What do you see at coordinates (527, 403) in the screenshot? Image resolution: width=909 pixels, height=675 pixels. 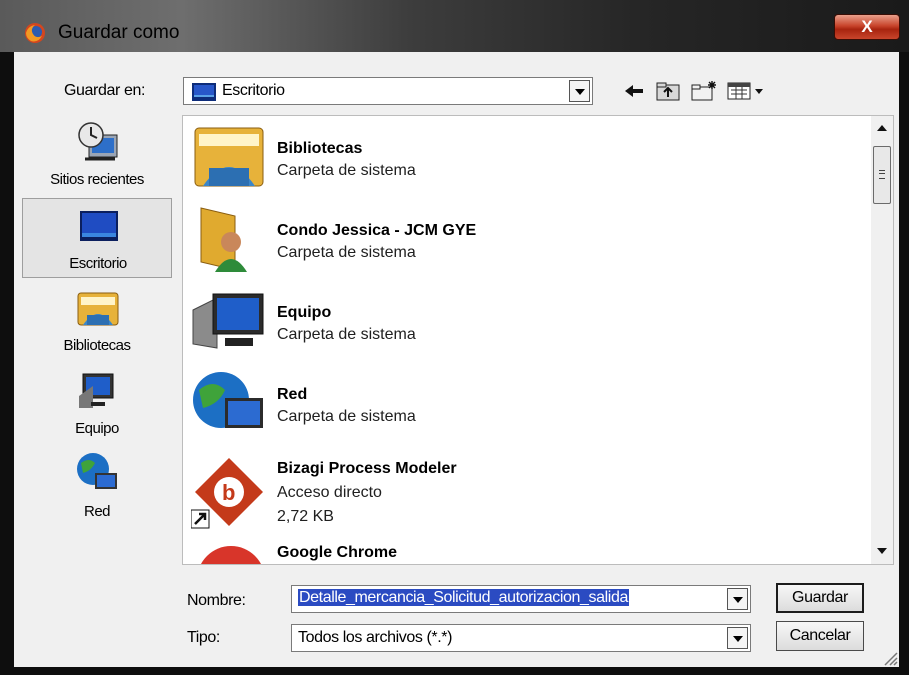 I see `list-item: Red Carpeta de sistema` at bounding box center [527, 403].